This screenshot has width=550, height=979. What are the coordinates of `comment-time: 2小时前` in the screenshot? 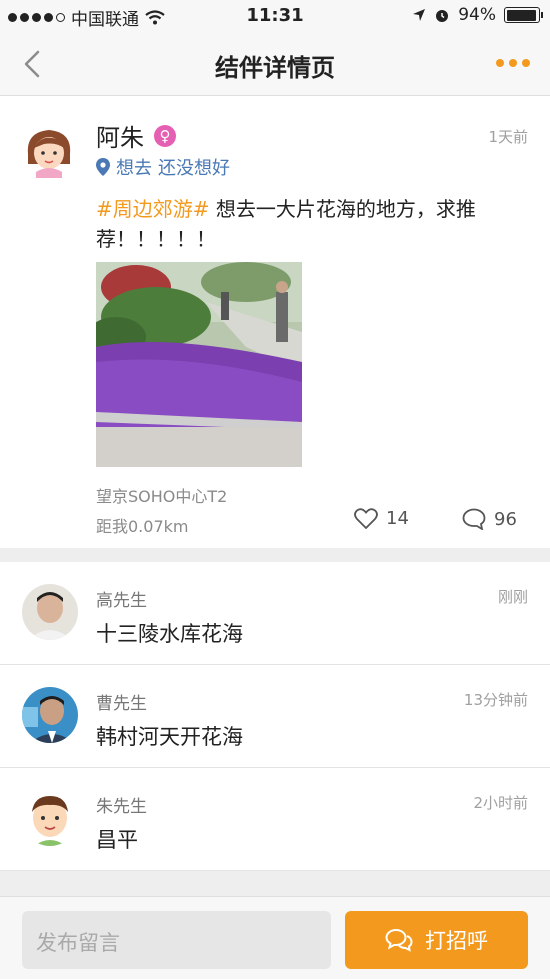 It's located at (500, 803).